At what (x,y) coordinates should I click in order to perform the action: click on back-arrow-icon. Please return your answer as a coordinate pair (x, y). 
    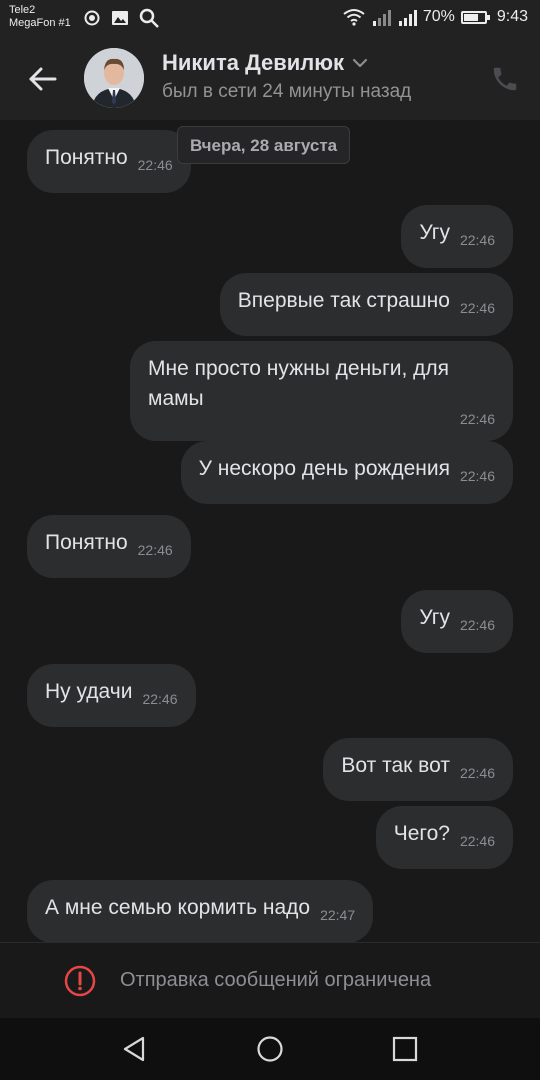
    Looking at the image, I should click on (43, 79).